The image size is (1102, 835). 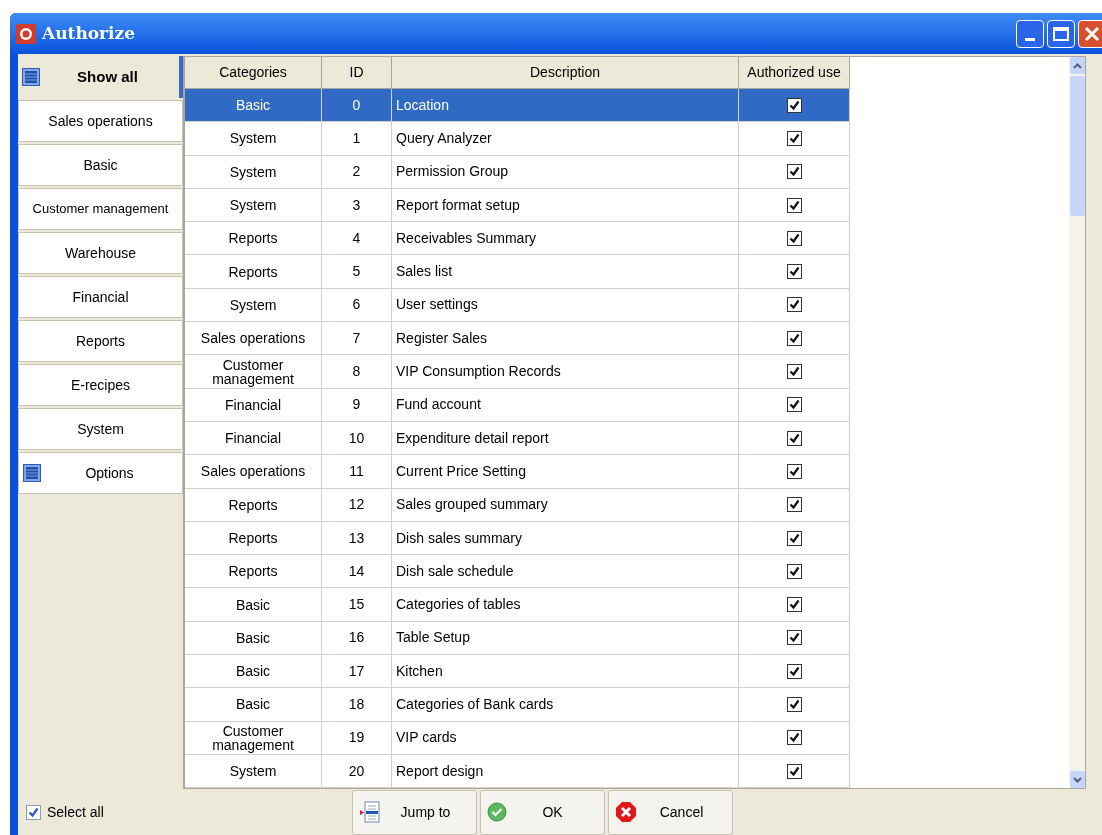 What do you see at coordinates (100, 341) in the screenshot?
I see `sidebar-tab: Reports` at bounding box center [100, 341].